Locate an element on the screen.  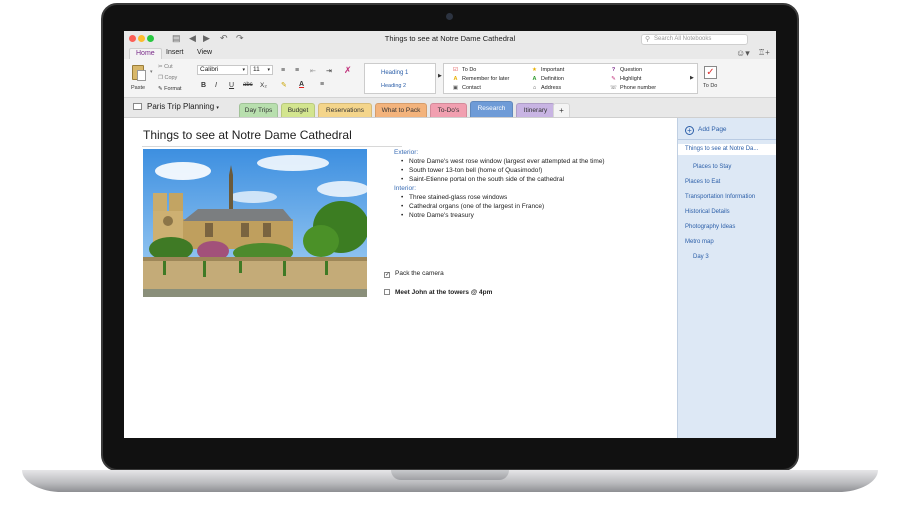
todo-item-meet-john: Meet John at the towers @ 4pm is located at coordinates (438, 292).